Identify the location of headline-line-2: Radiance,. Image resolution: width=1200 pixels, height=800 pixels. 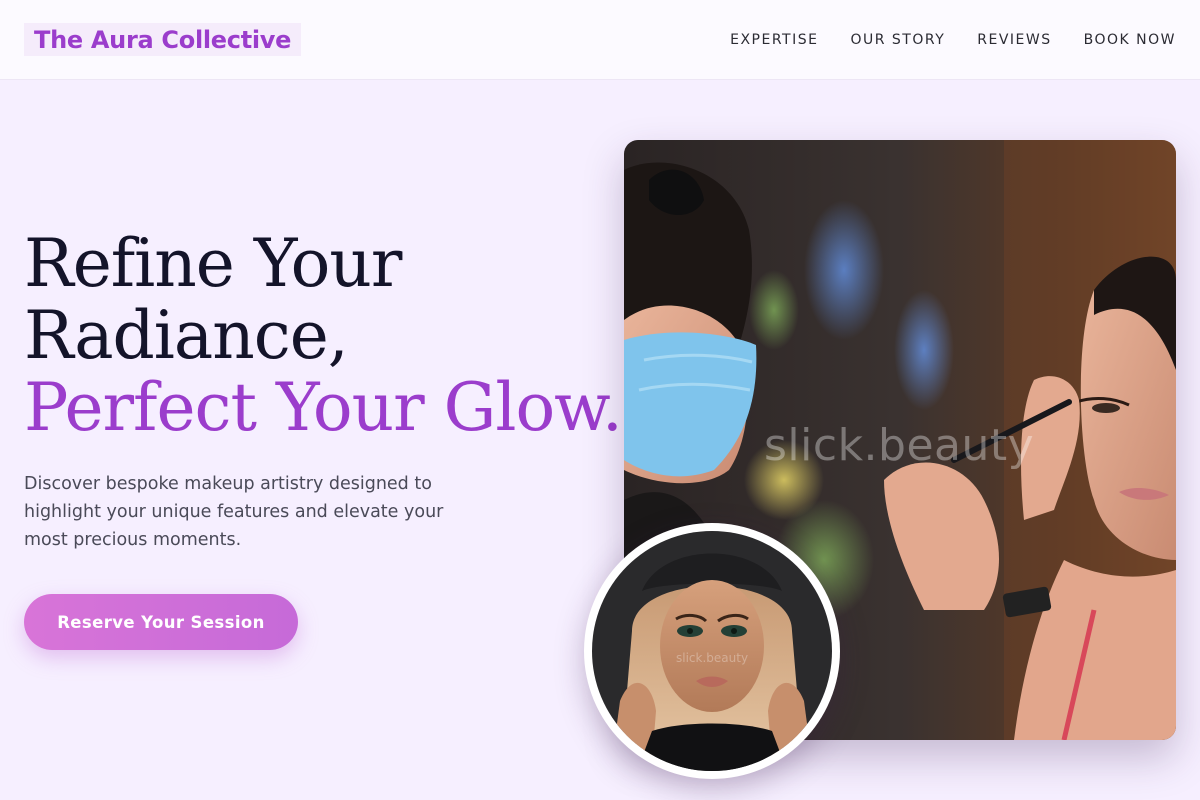
(186, 335).